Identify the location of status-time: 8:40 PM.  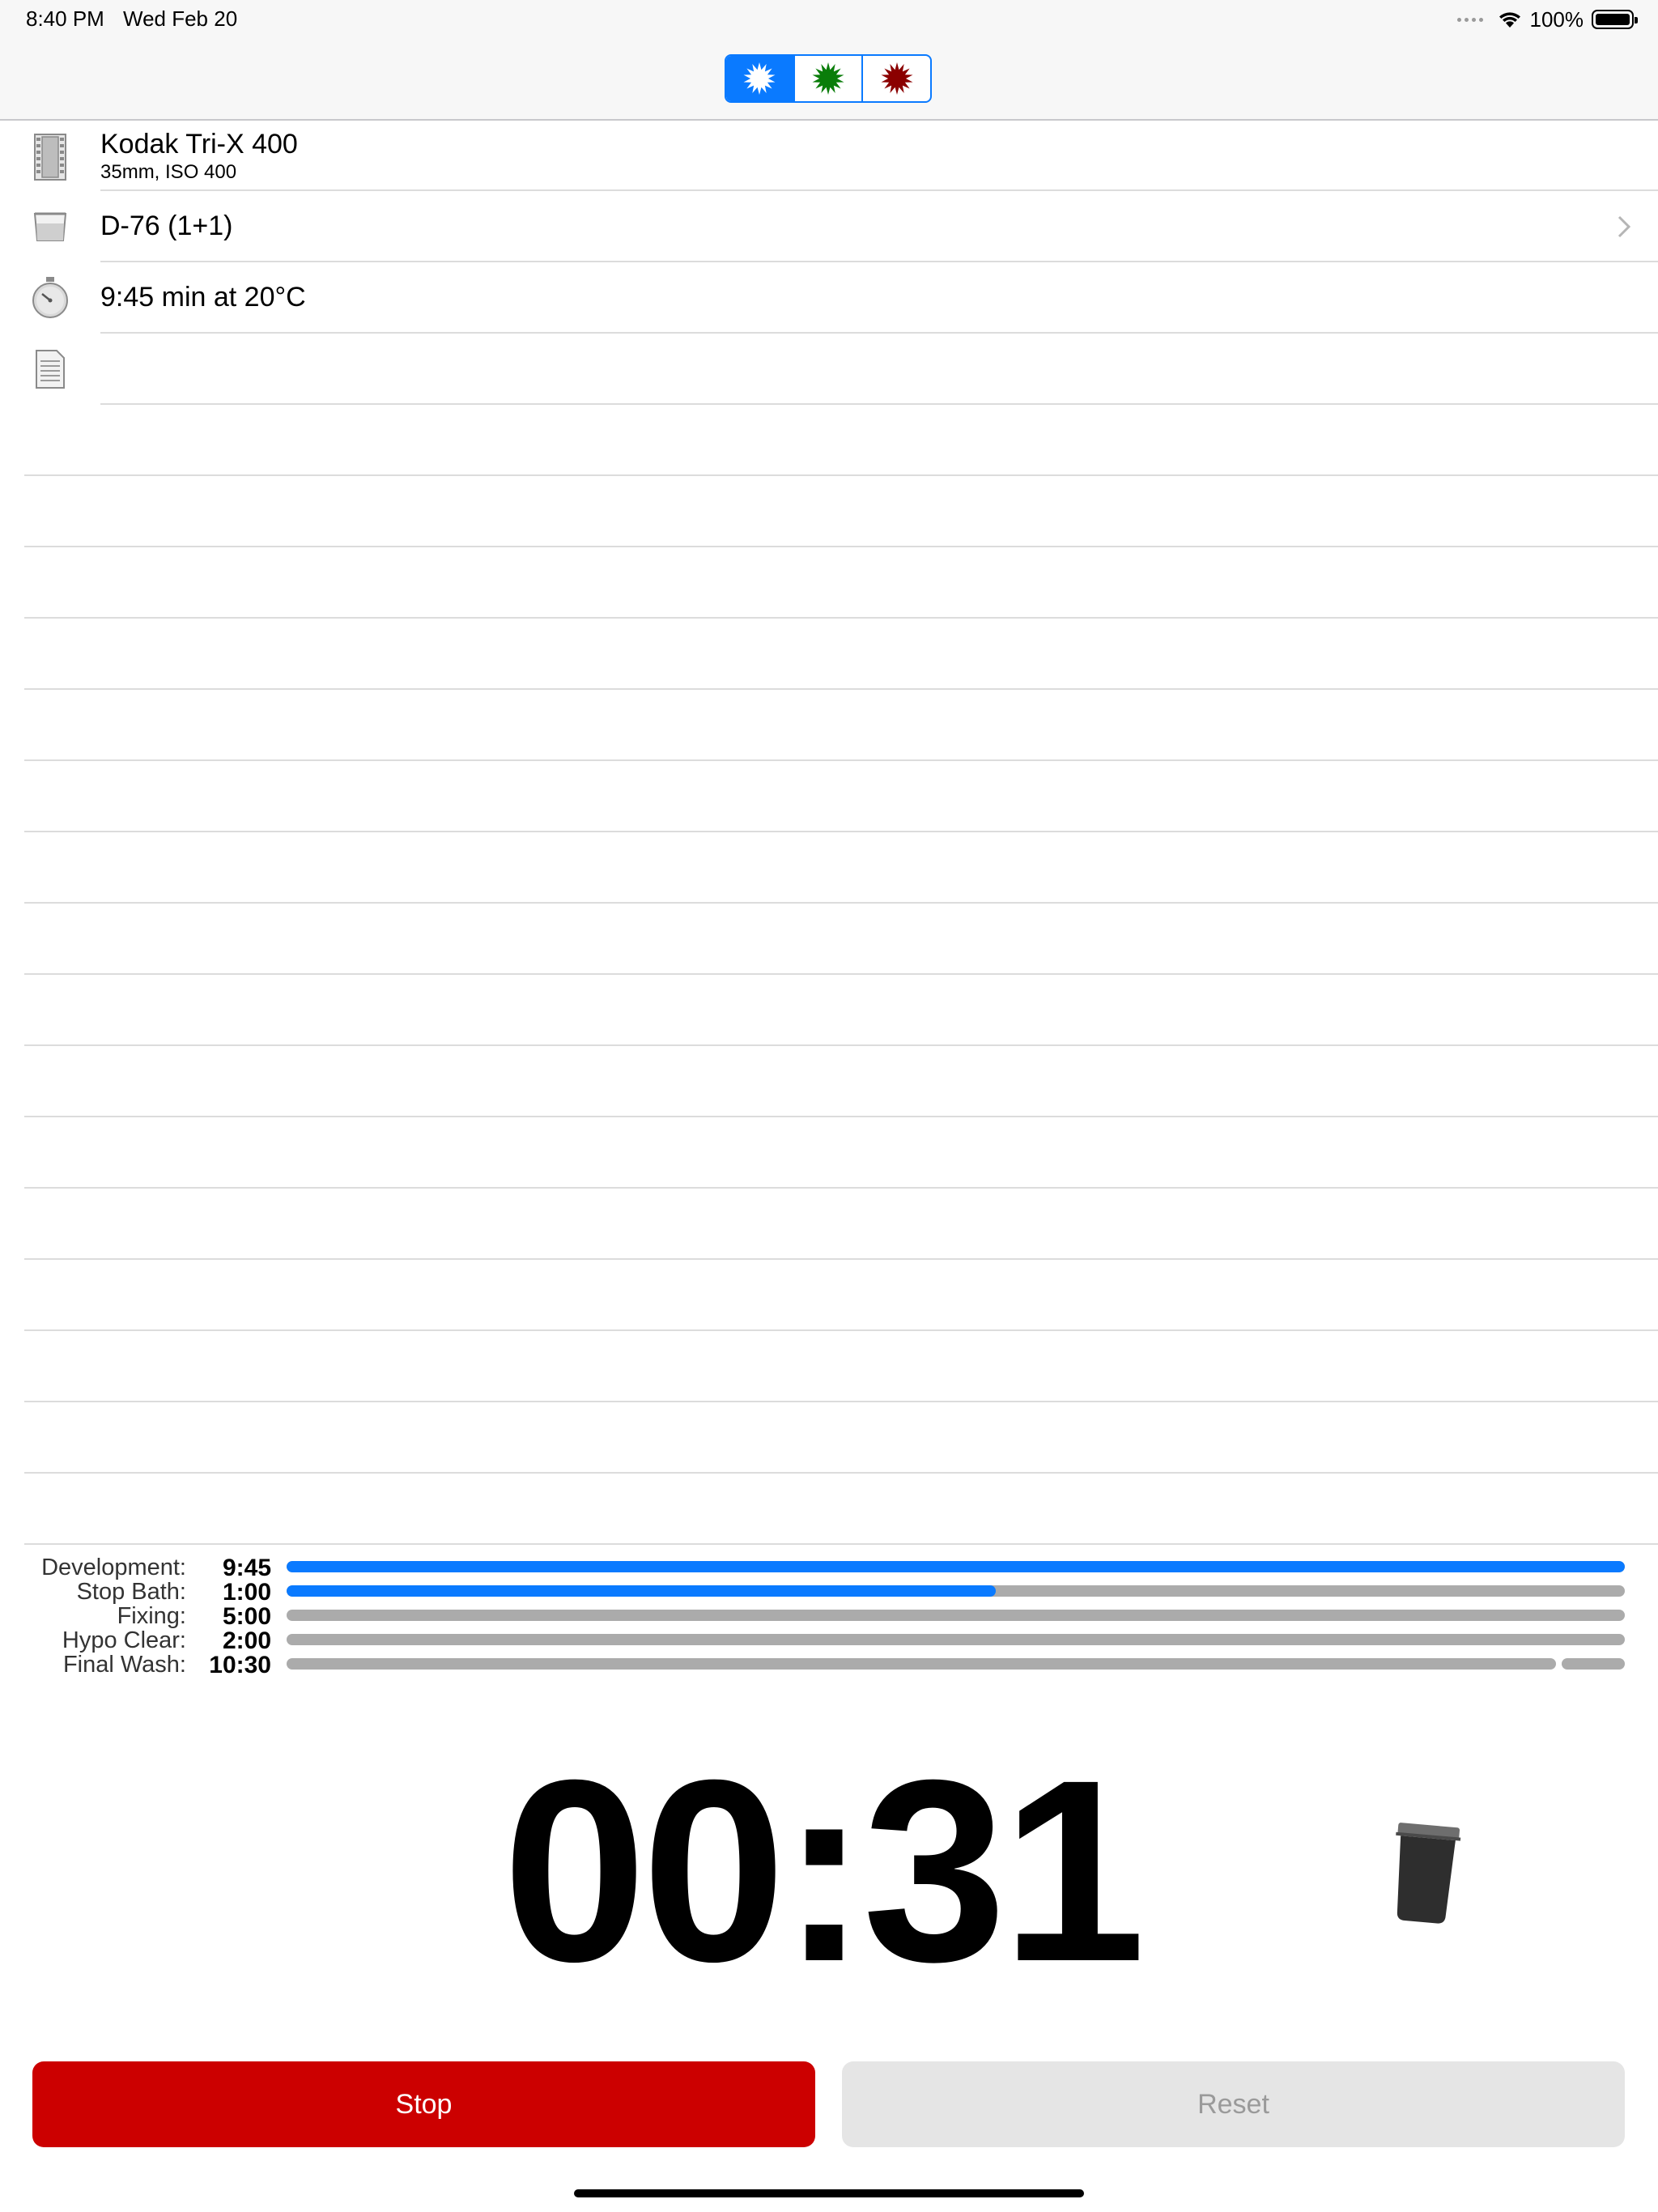
(65, 19).